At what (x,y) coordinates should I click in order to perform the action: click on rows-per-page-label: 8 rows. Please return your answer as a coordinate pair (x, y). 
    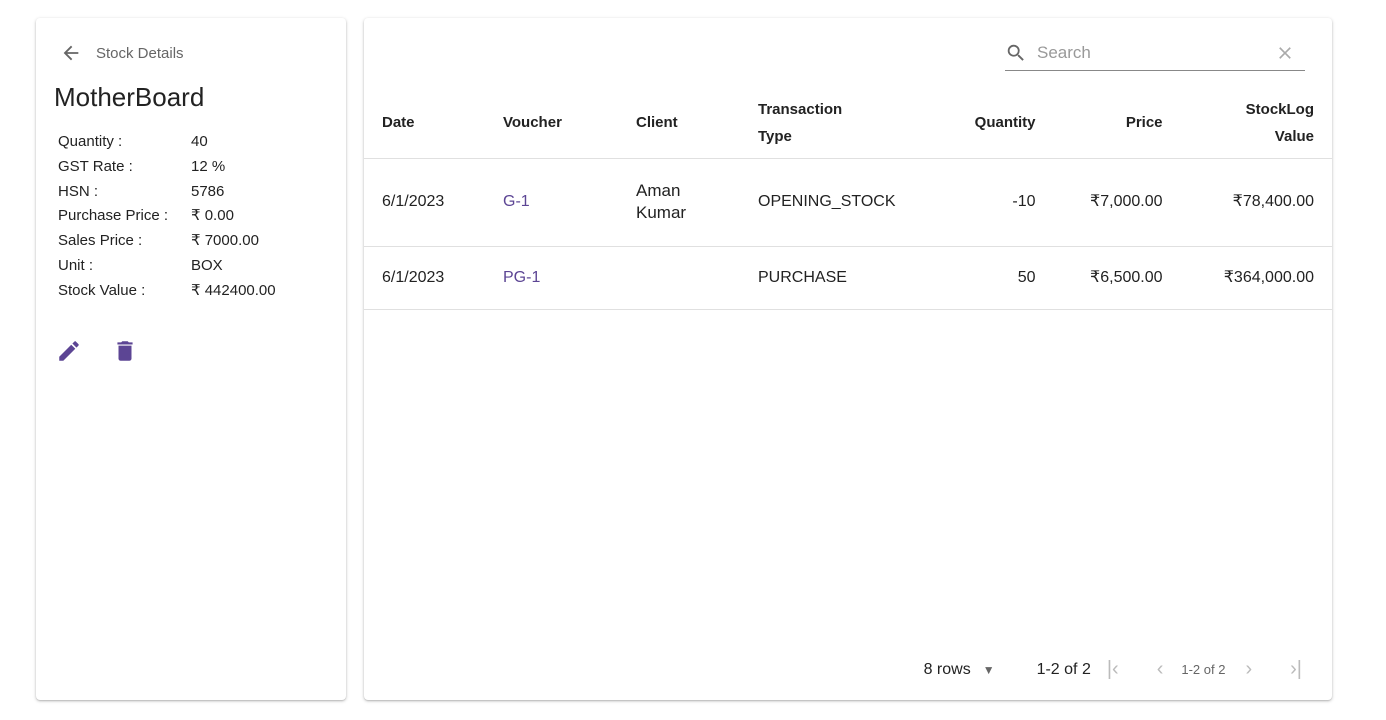
    Looking at the image, I should click on (947, 669).